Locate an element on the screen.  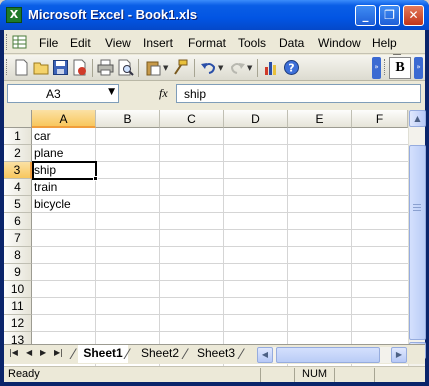
first-sheet-nav-icon: |◀ is located at coordinates (13, 352).